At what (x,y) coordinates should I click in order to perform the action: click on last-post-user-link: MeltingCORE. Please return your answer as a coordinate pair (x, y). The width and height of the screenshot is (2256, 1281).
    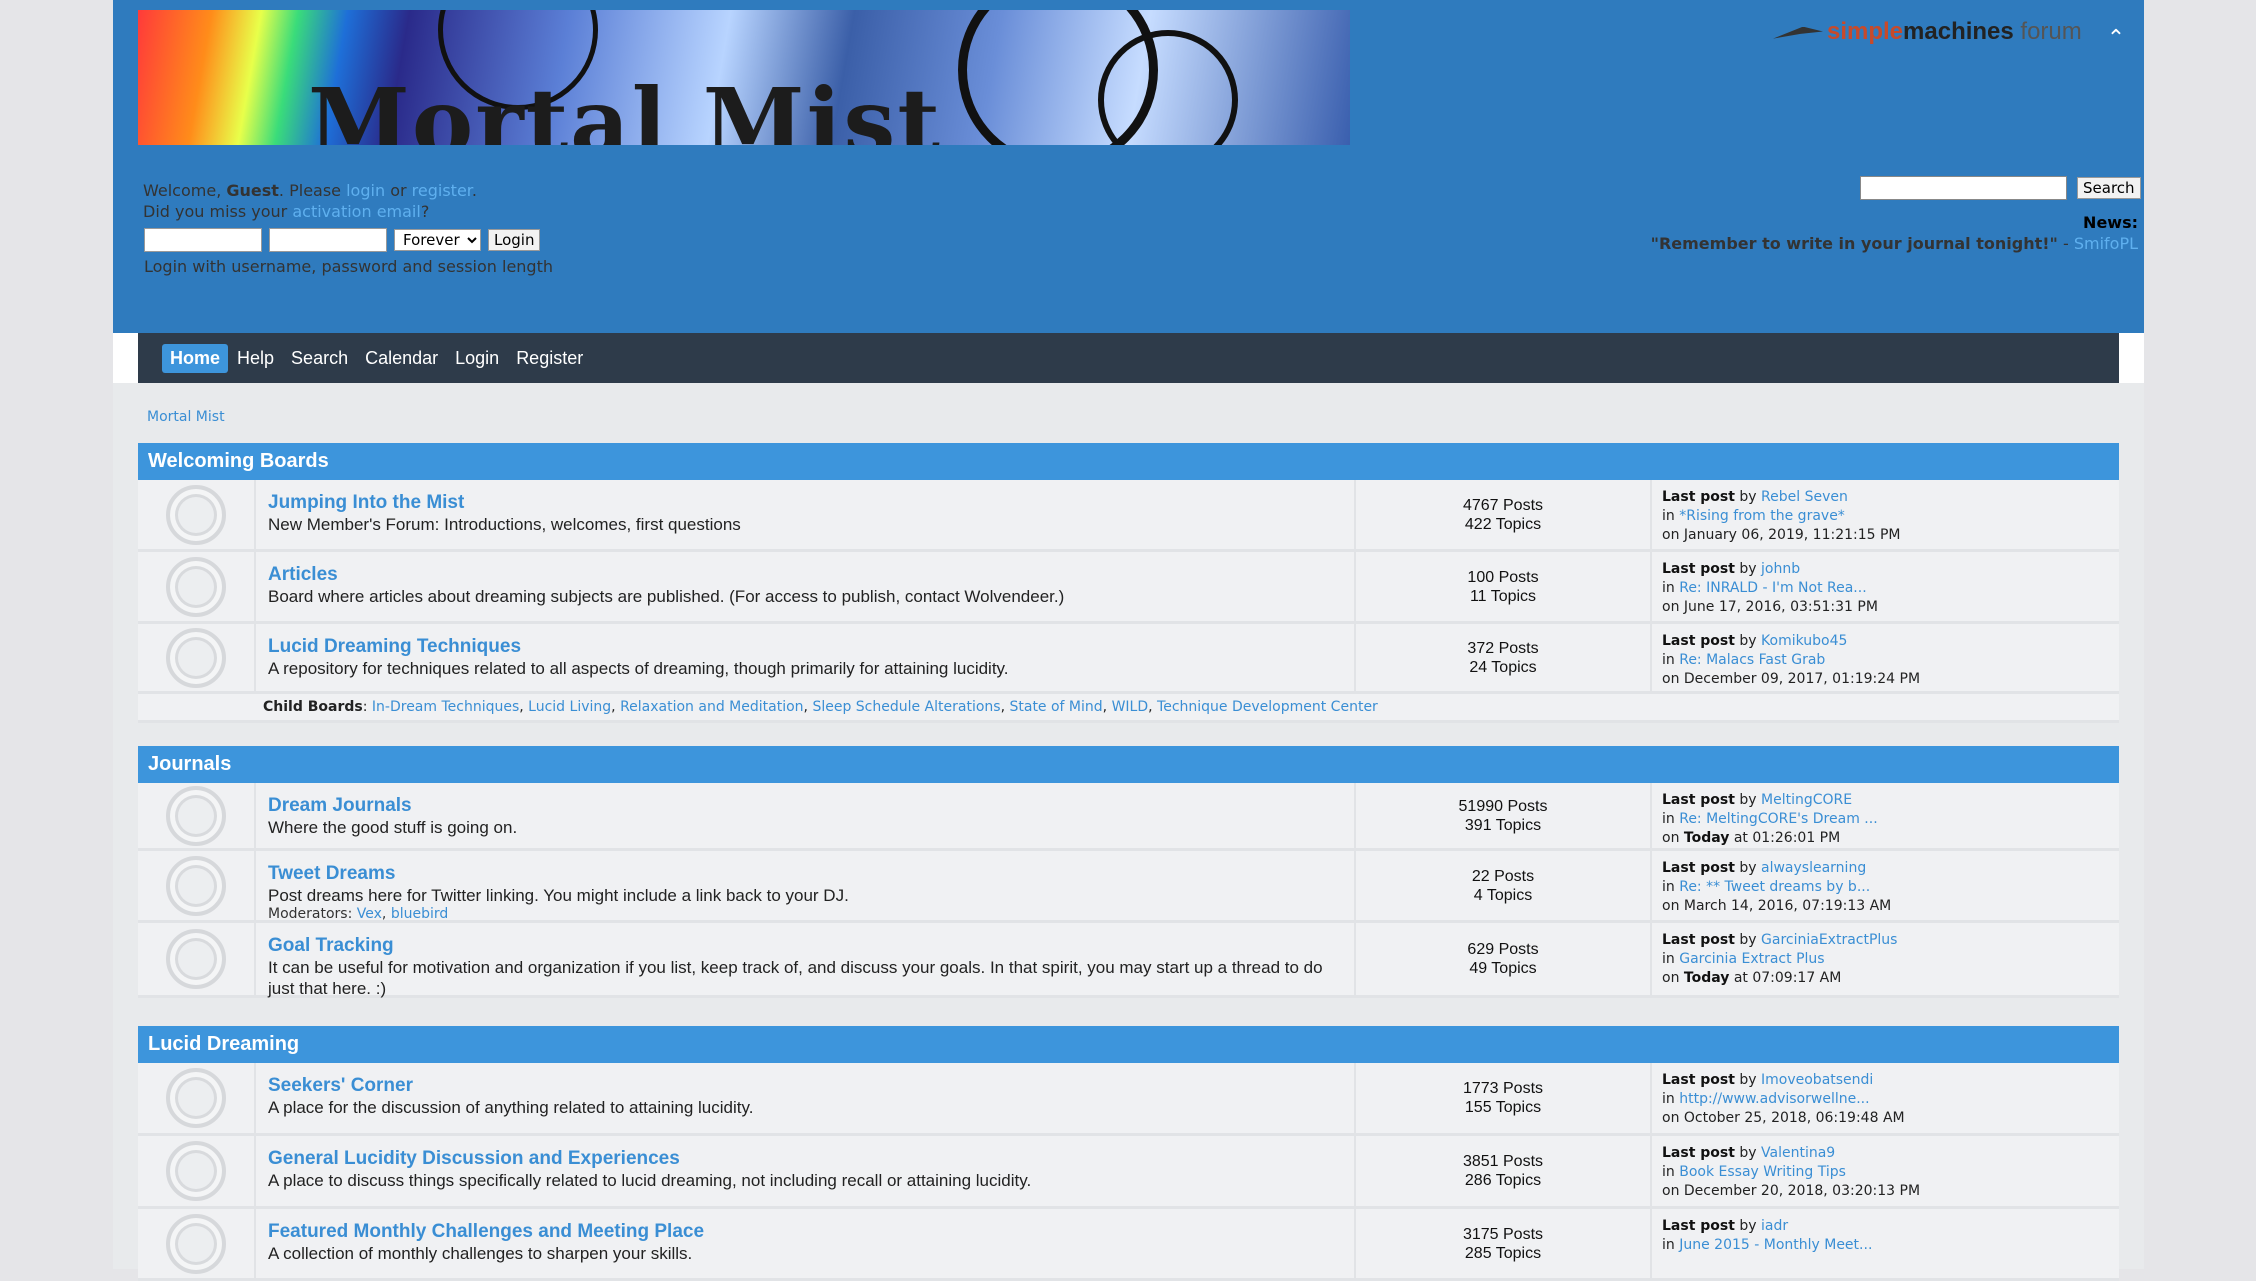
    Looking at the image, I should click on (1806, 800).